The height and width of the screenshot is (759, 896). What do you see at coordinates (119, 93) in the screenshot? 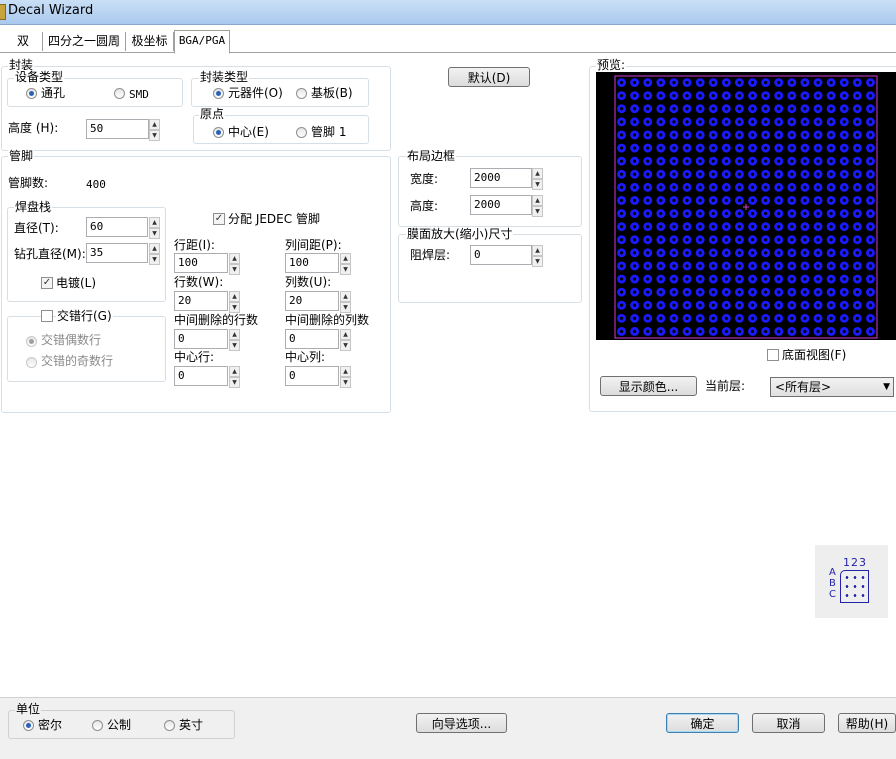
I see `smd-radio` at bounding box center [119, 93].